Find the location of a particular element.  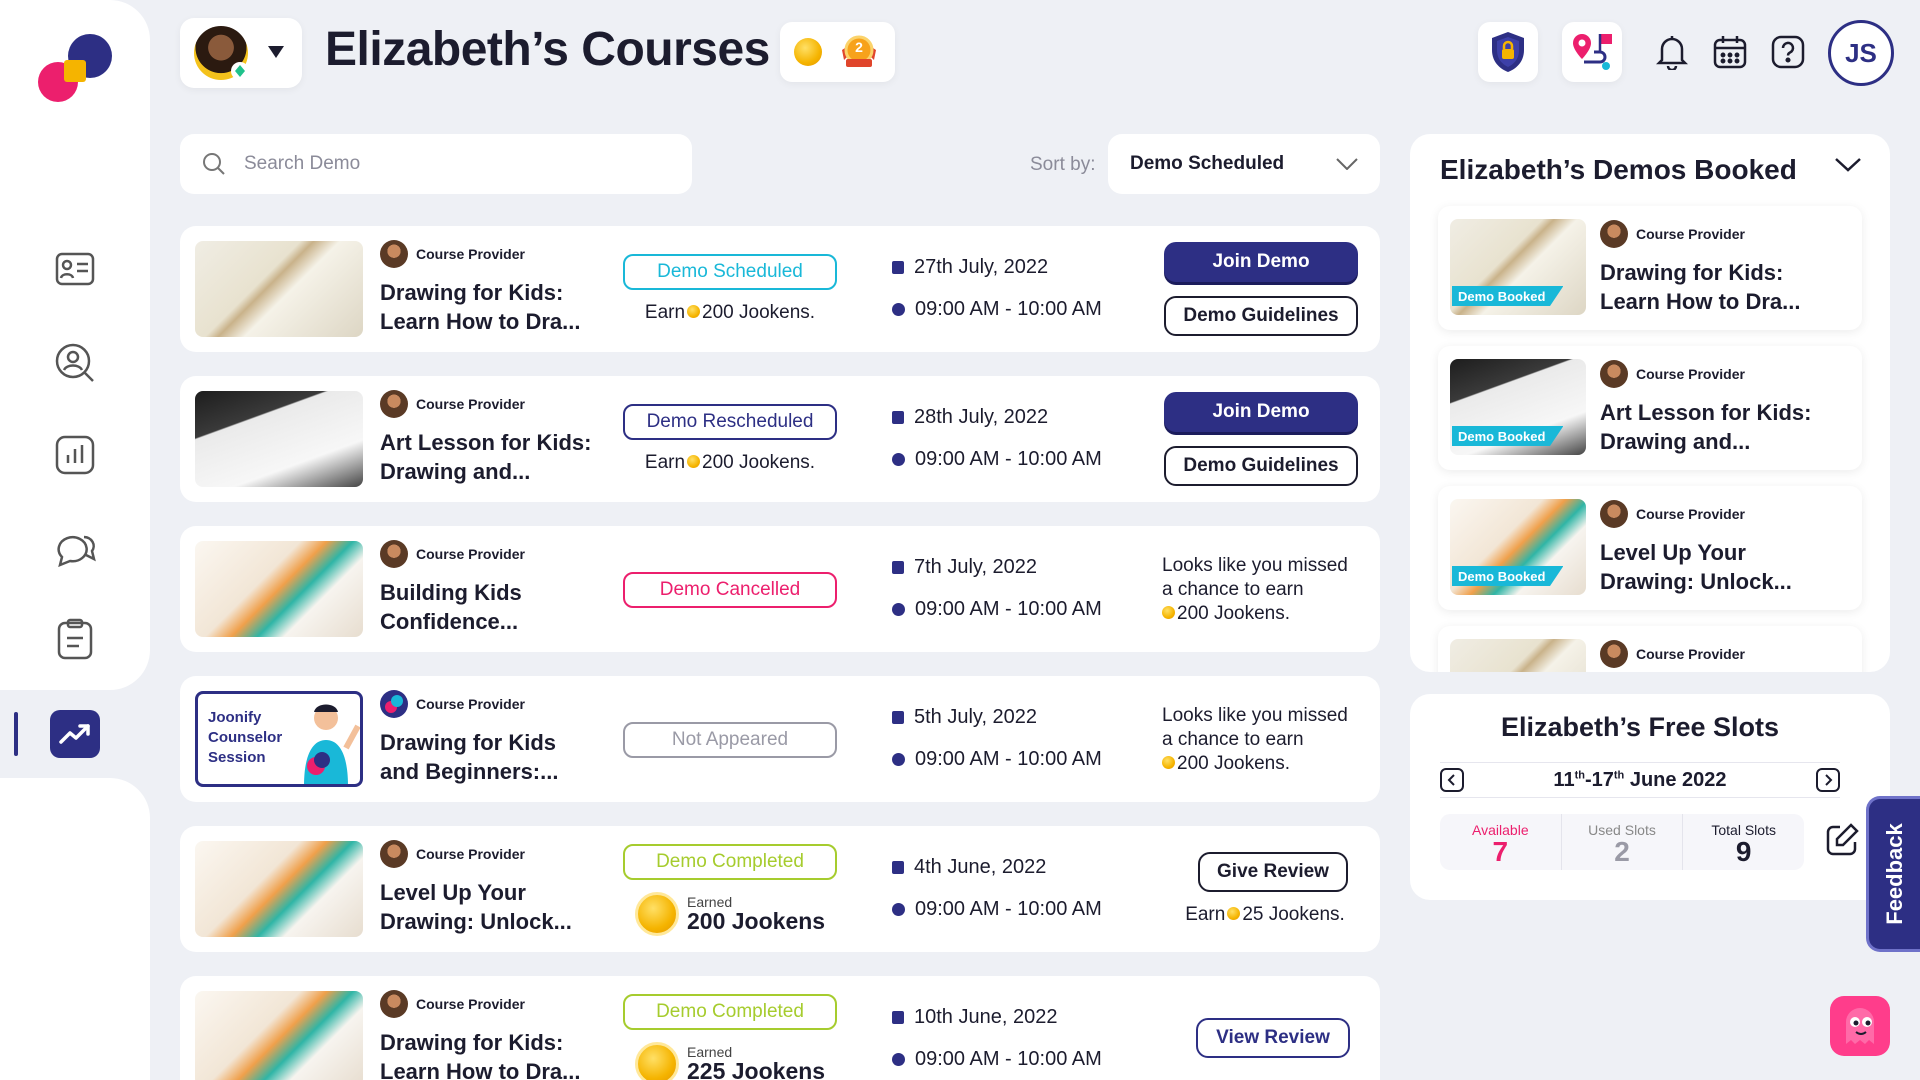

panel-title: Elizabeth’s Demos Booked is located at coordinates (1618, 169).